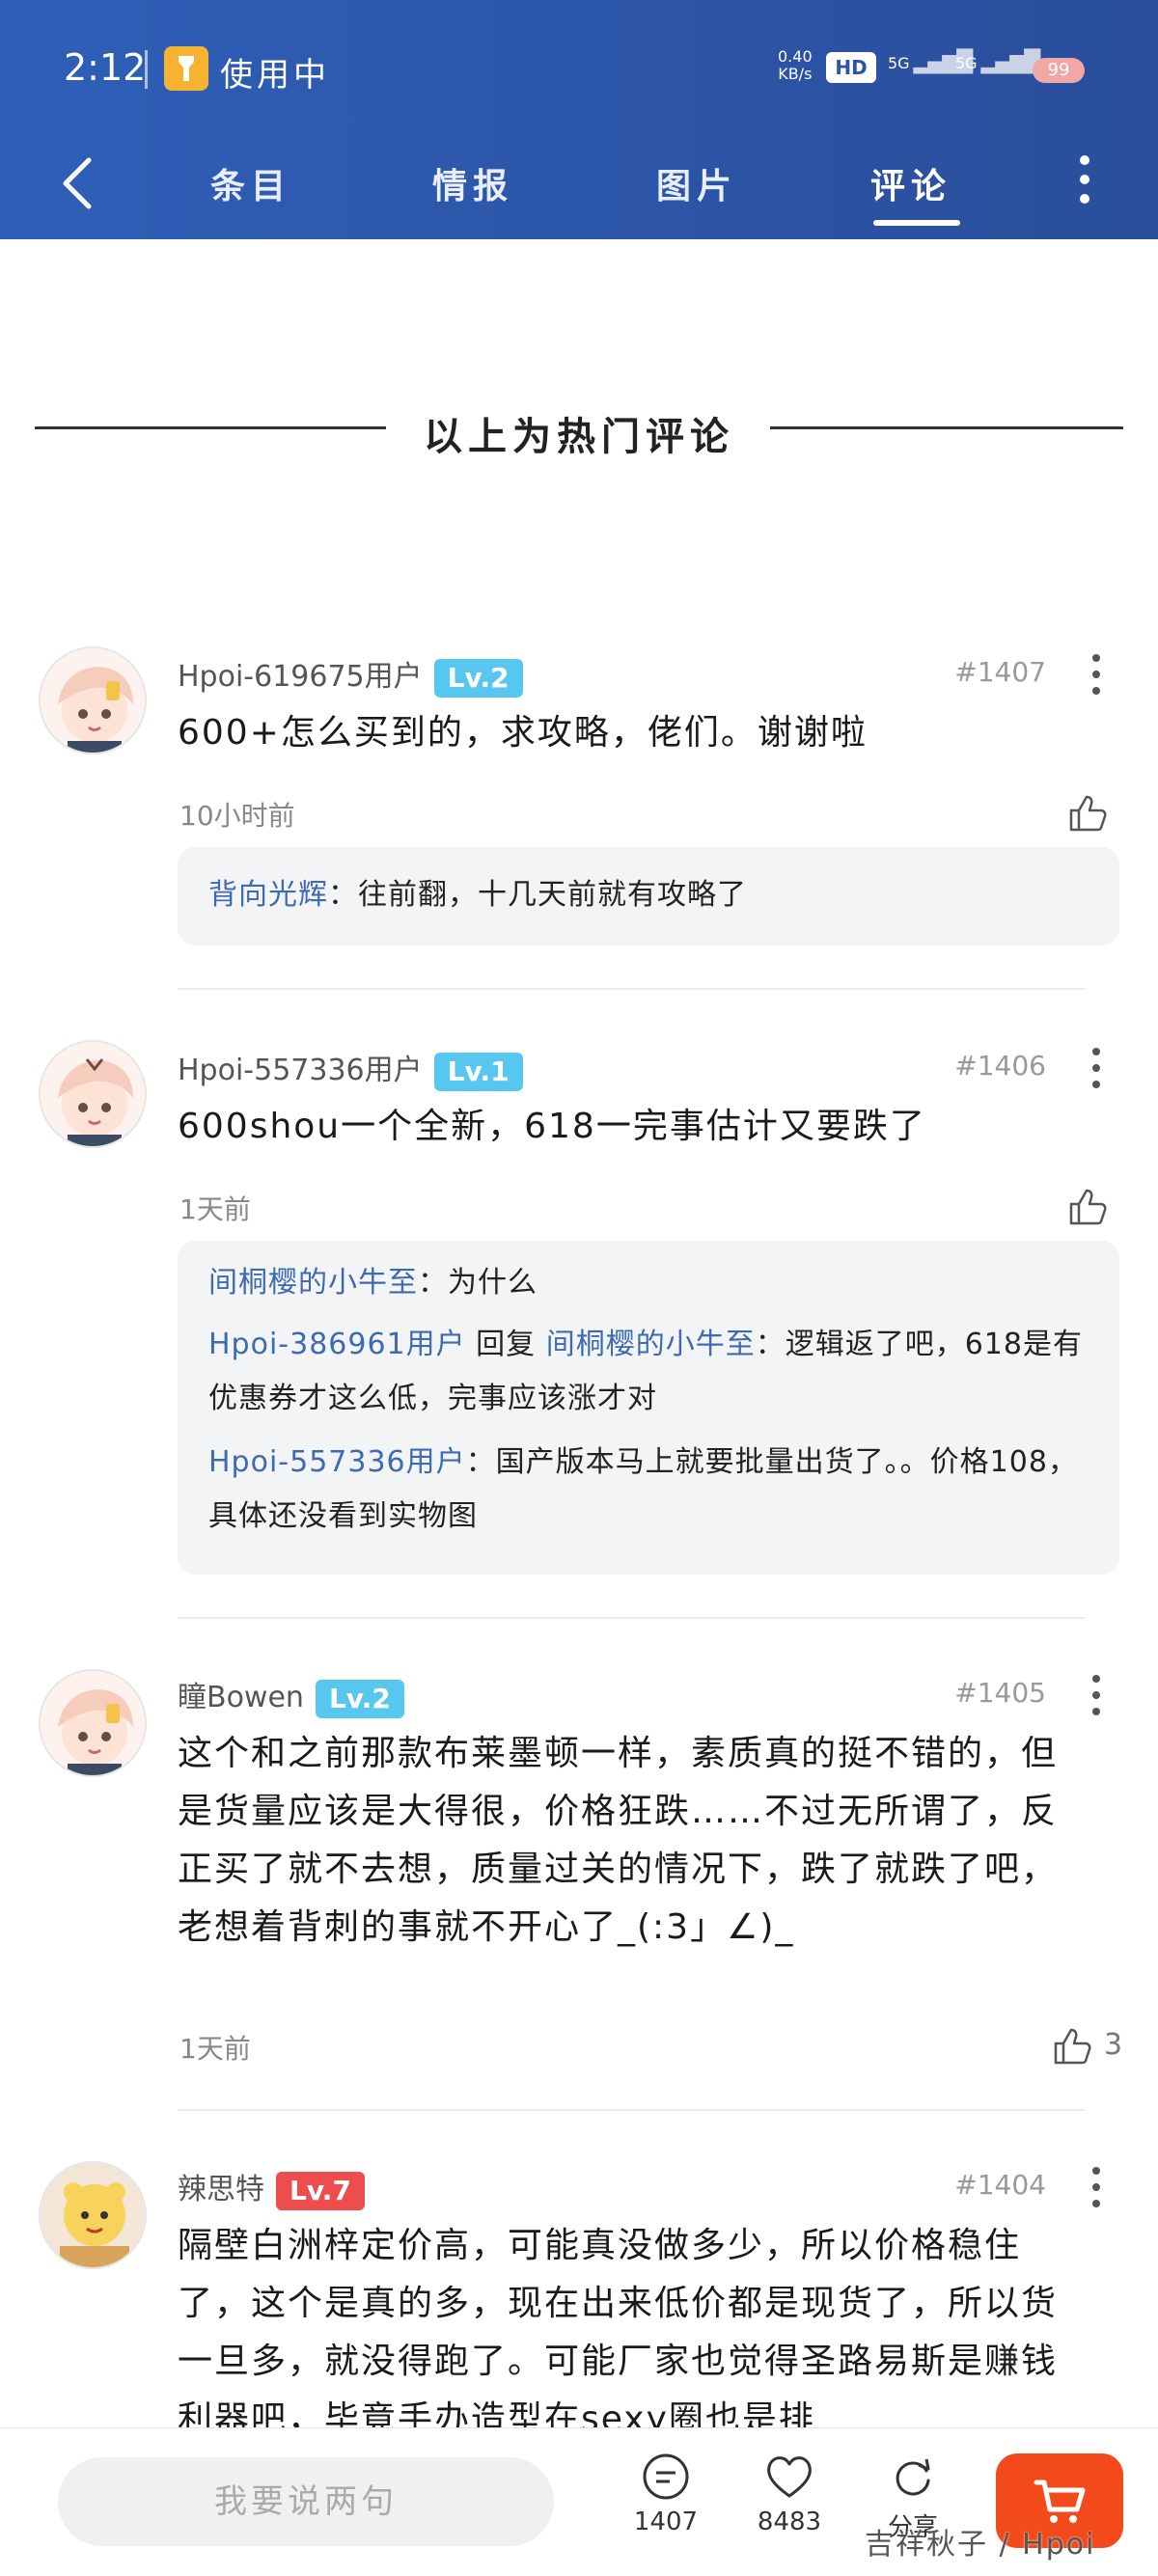  Describe the element at coordinates (537, 895) in the screenshot. I see `reply-text: ：往前翻，十几天前就有攻略了` at that location.